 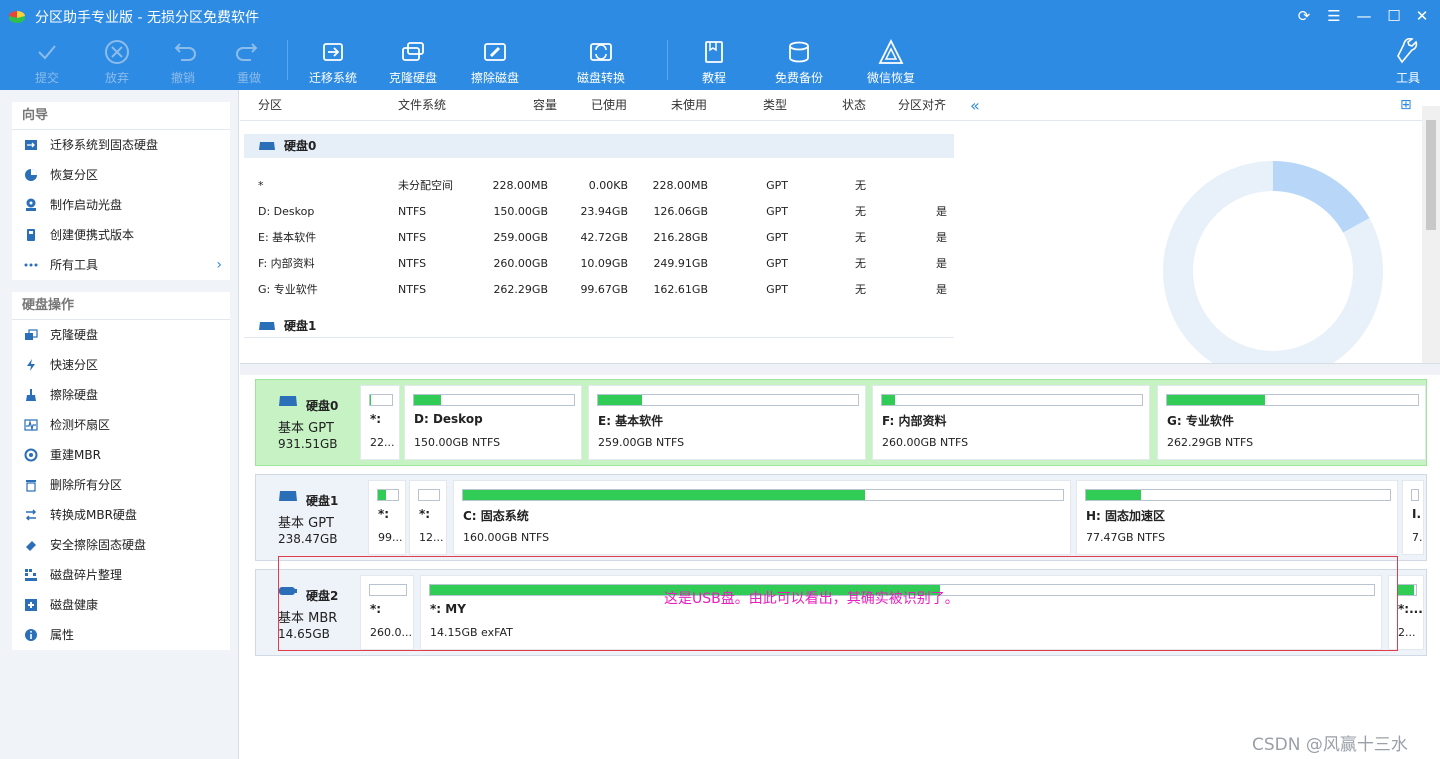 What do you see at coordinates (31, 605) in the screenshot?
I see `health-icon` at bounding box center [31, 605].